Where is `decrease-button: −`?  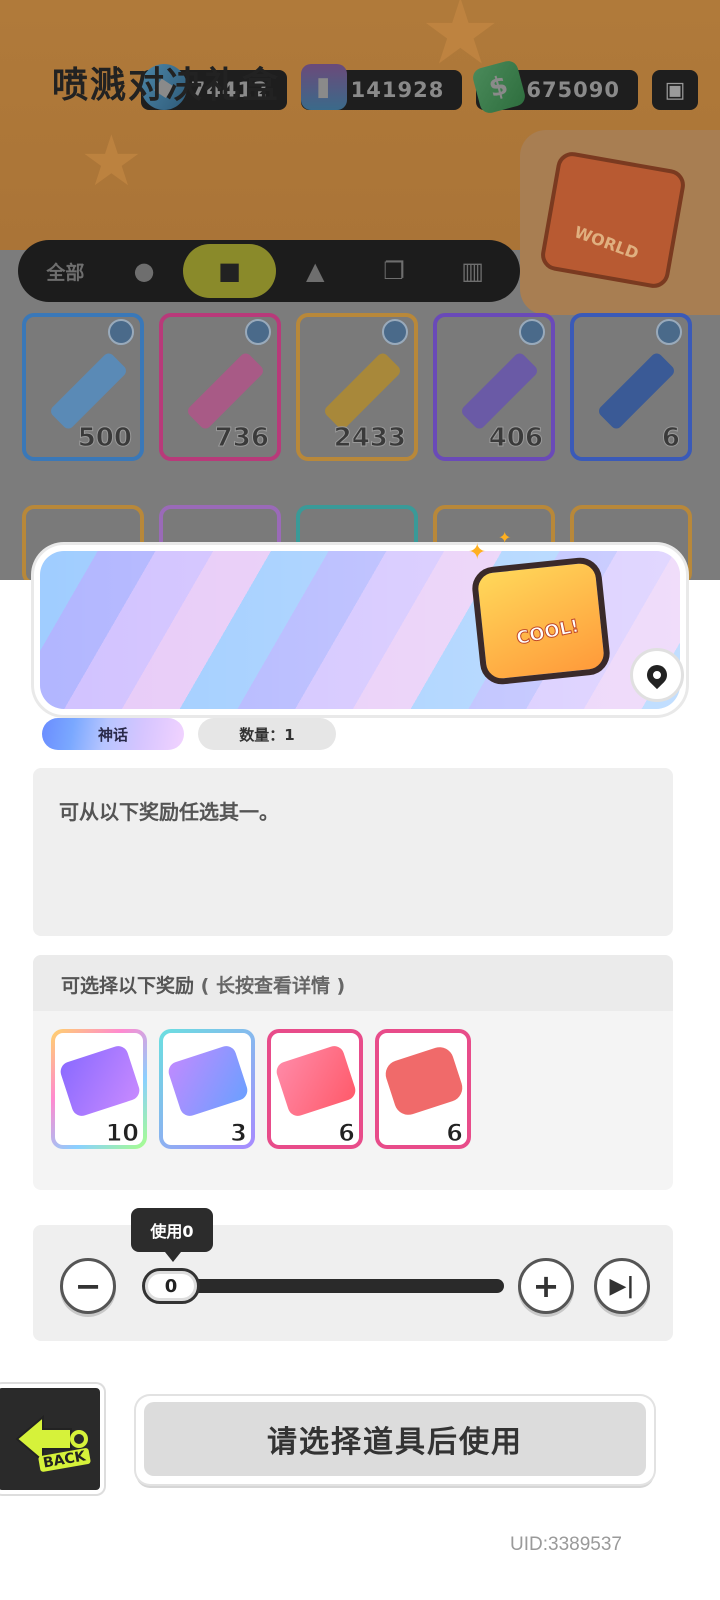 decrease-button: − is located at coordinates (88, 1286).